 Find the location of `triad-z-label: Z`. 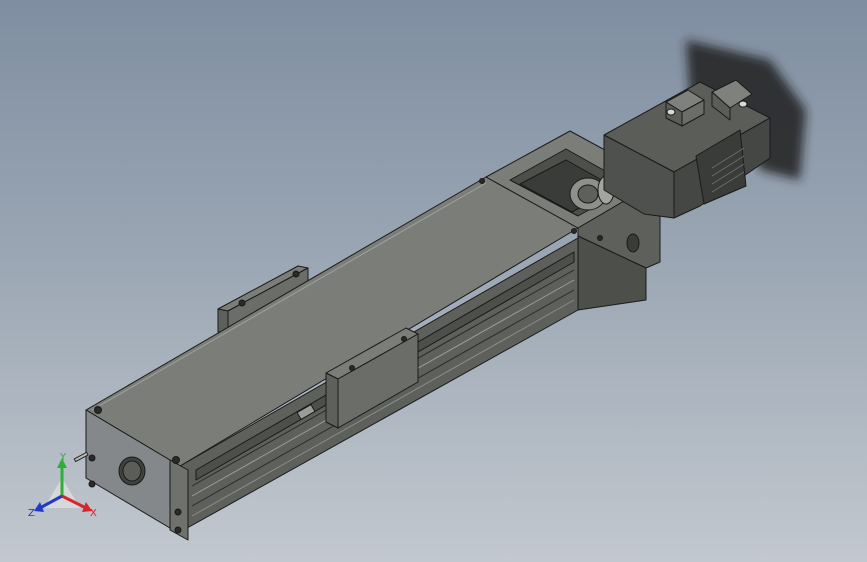

triad-z-label: Z is located at coordinates (31, 513).